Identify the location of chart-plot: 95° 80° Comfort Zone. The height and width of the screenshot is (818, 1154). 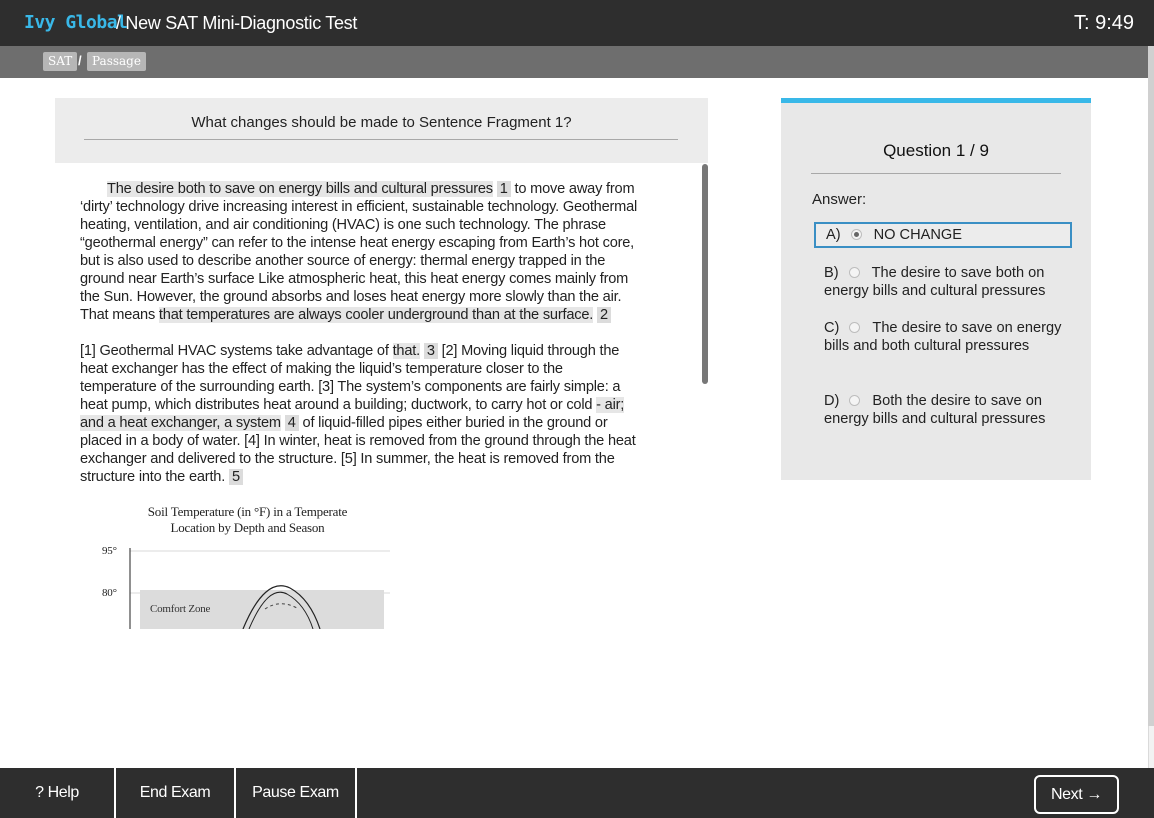
(246, 587).